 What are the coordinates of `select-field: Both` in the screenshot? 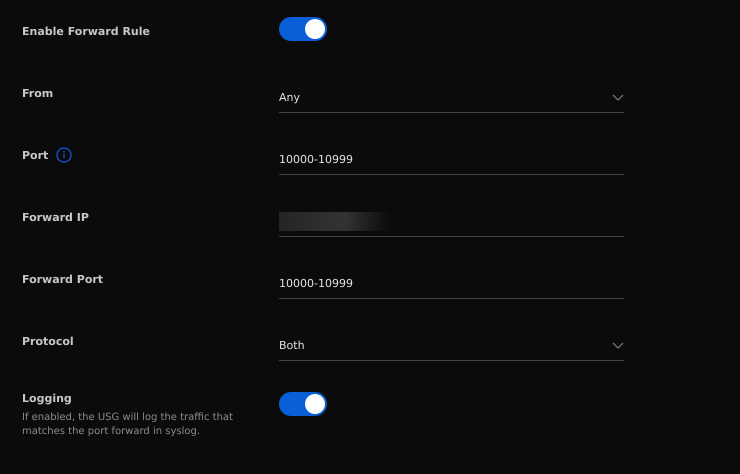 It's located at (451, 346).